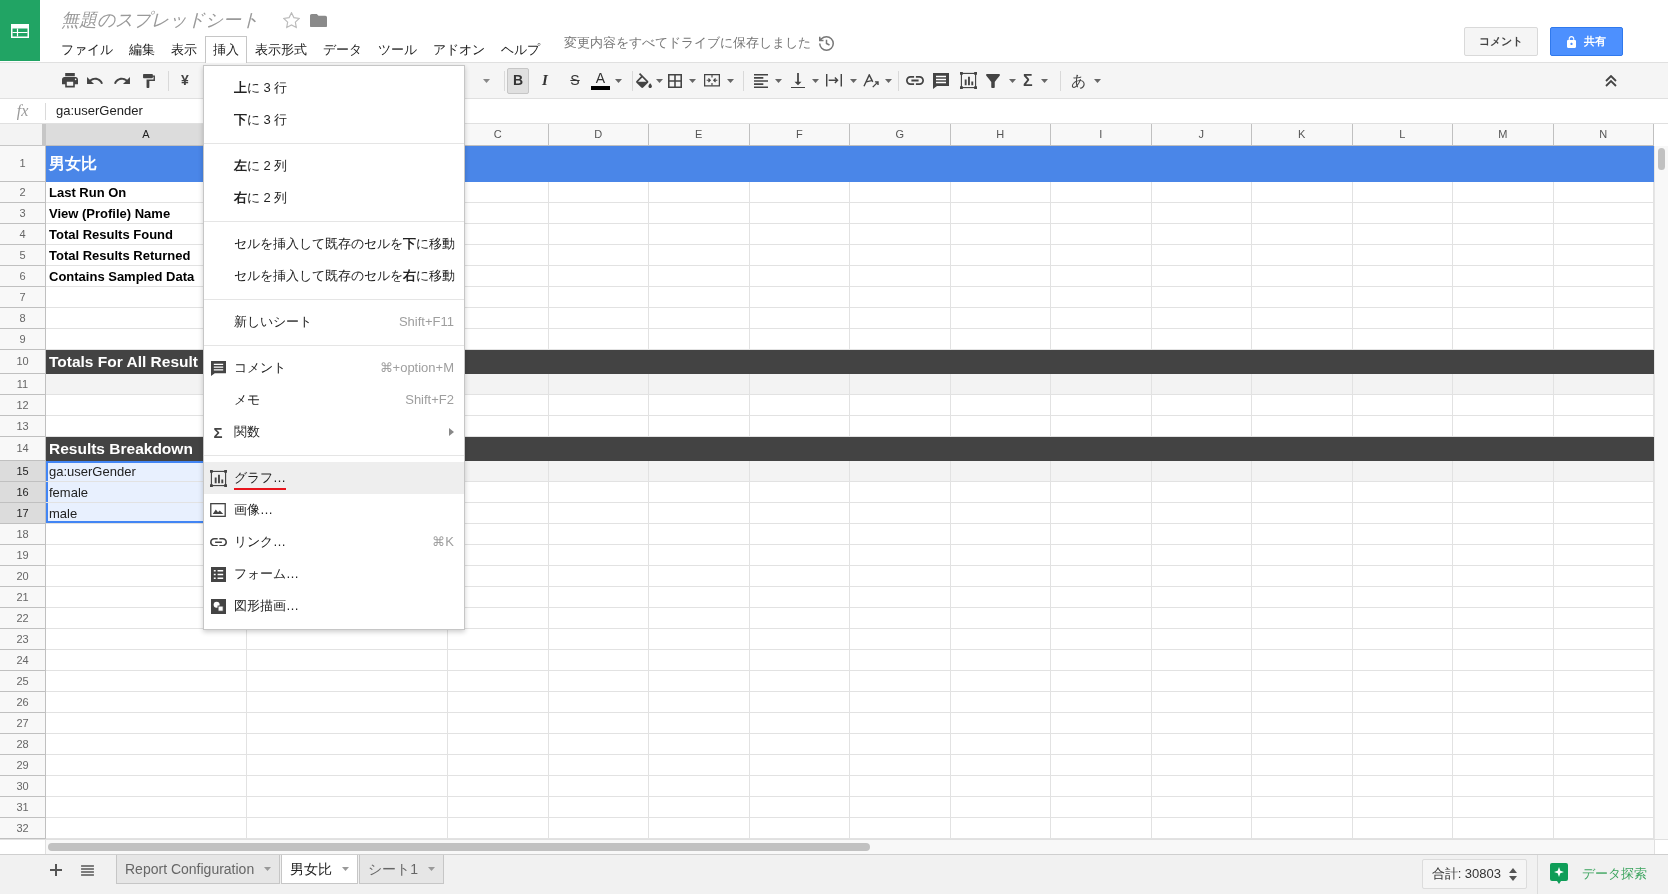 The width and height of the screenshot is (1668, 894). Describe the element at coordinates (23, 765) in the screenshot. I see `row-number: 29` at that location.